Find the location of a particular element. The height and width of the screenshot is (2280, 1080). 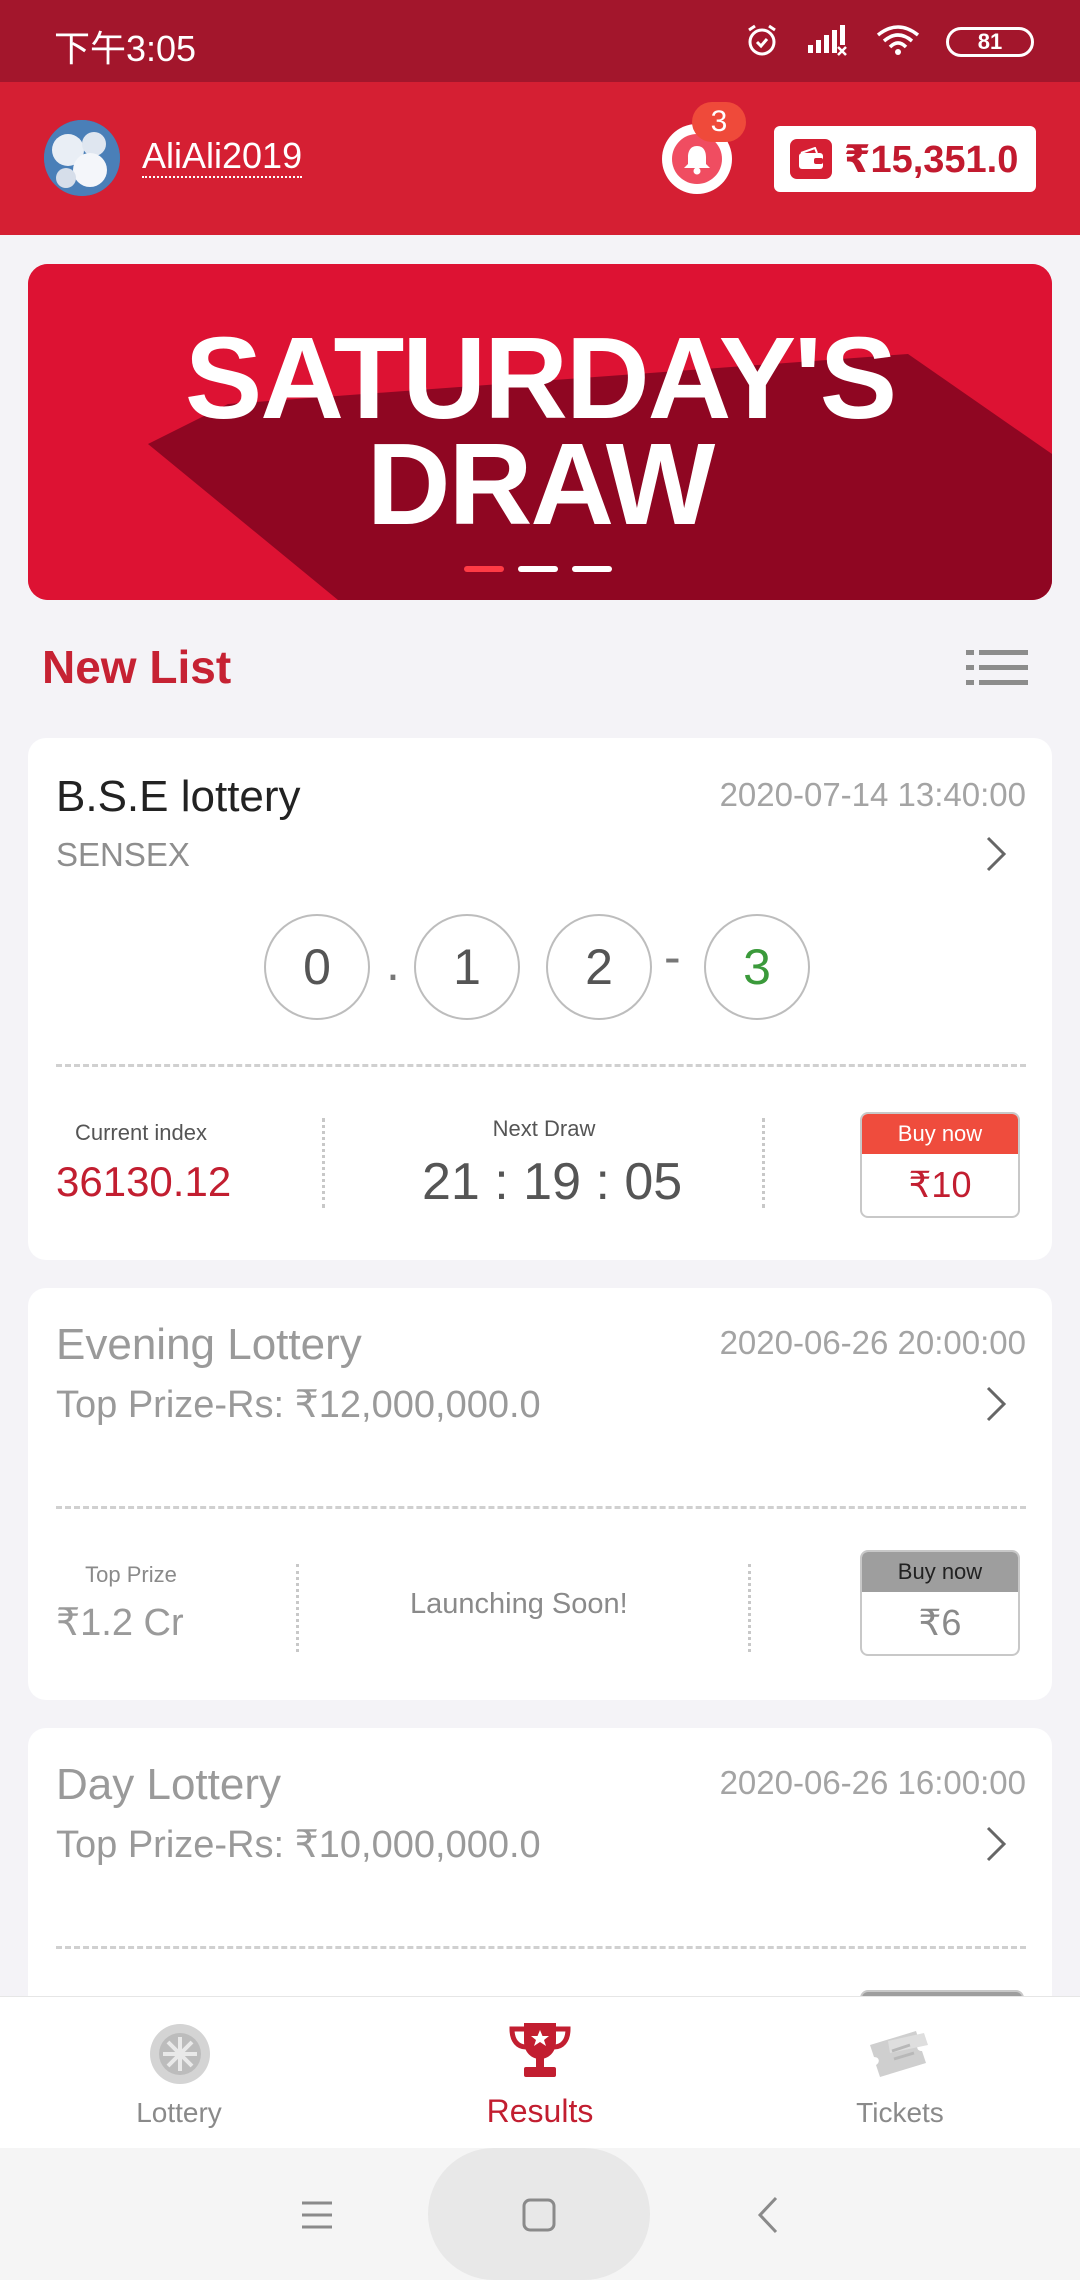

status-icons: 81 is located at coordinates (889, 42).